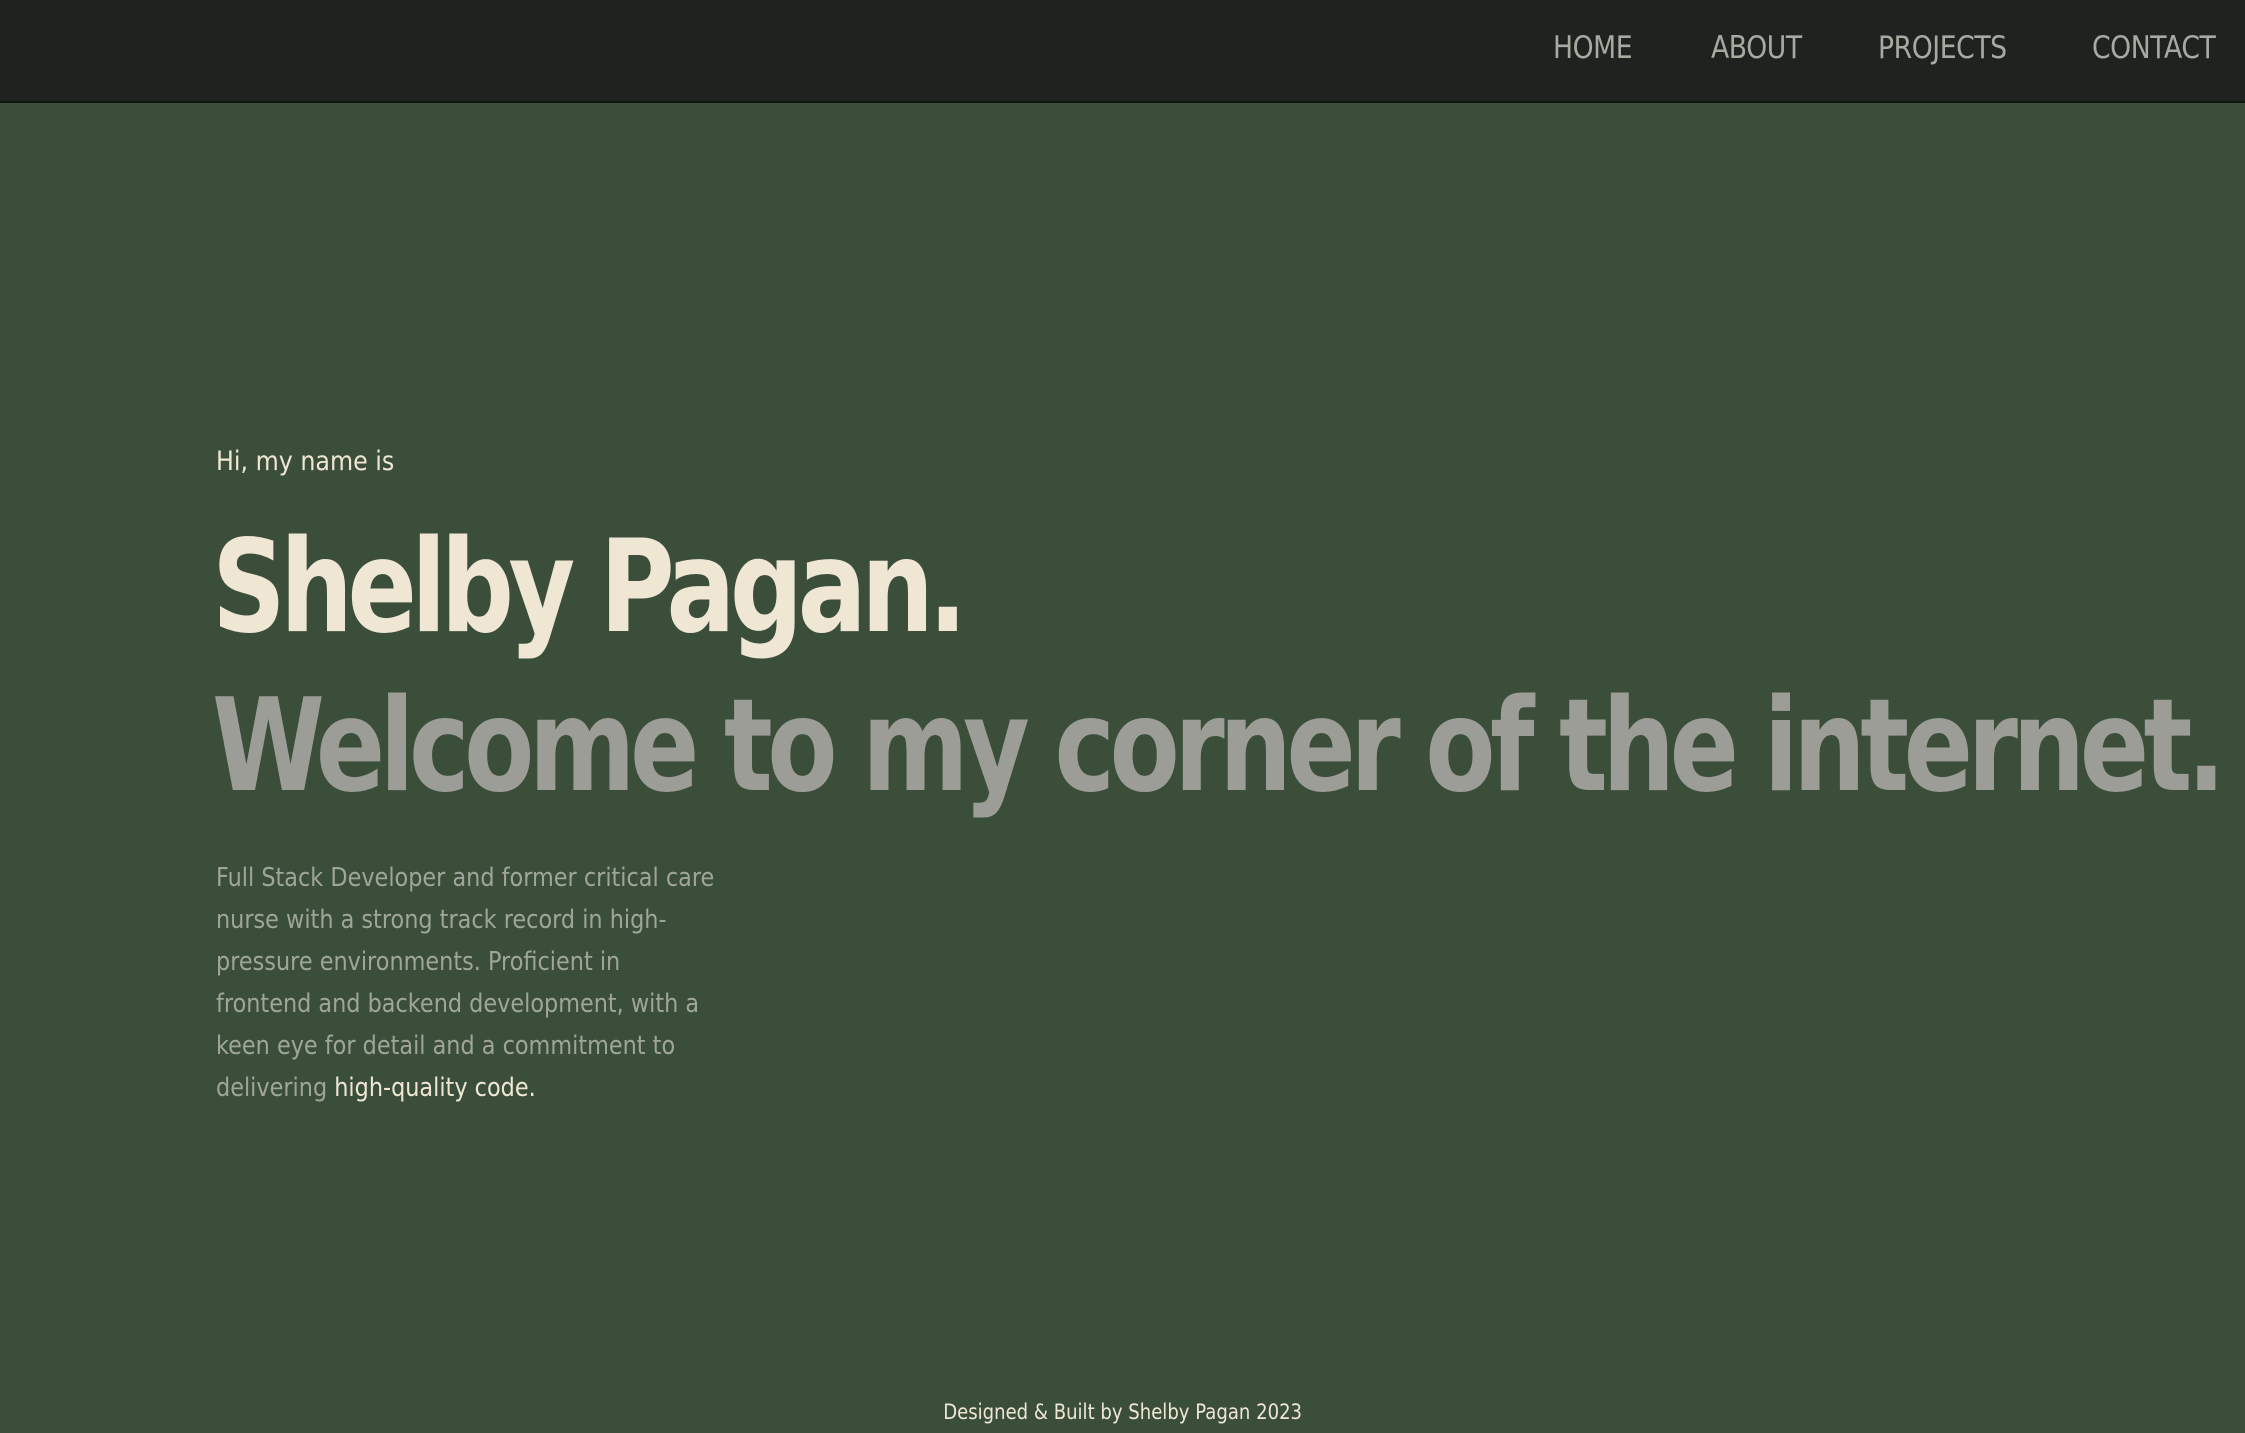  I want to click on footer-credit: Designed & Built by Shelby Pagan 2023, so click(1122, 1412).